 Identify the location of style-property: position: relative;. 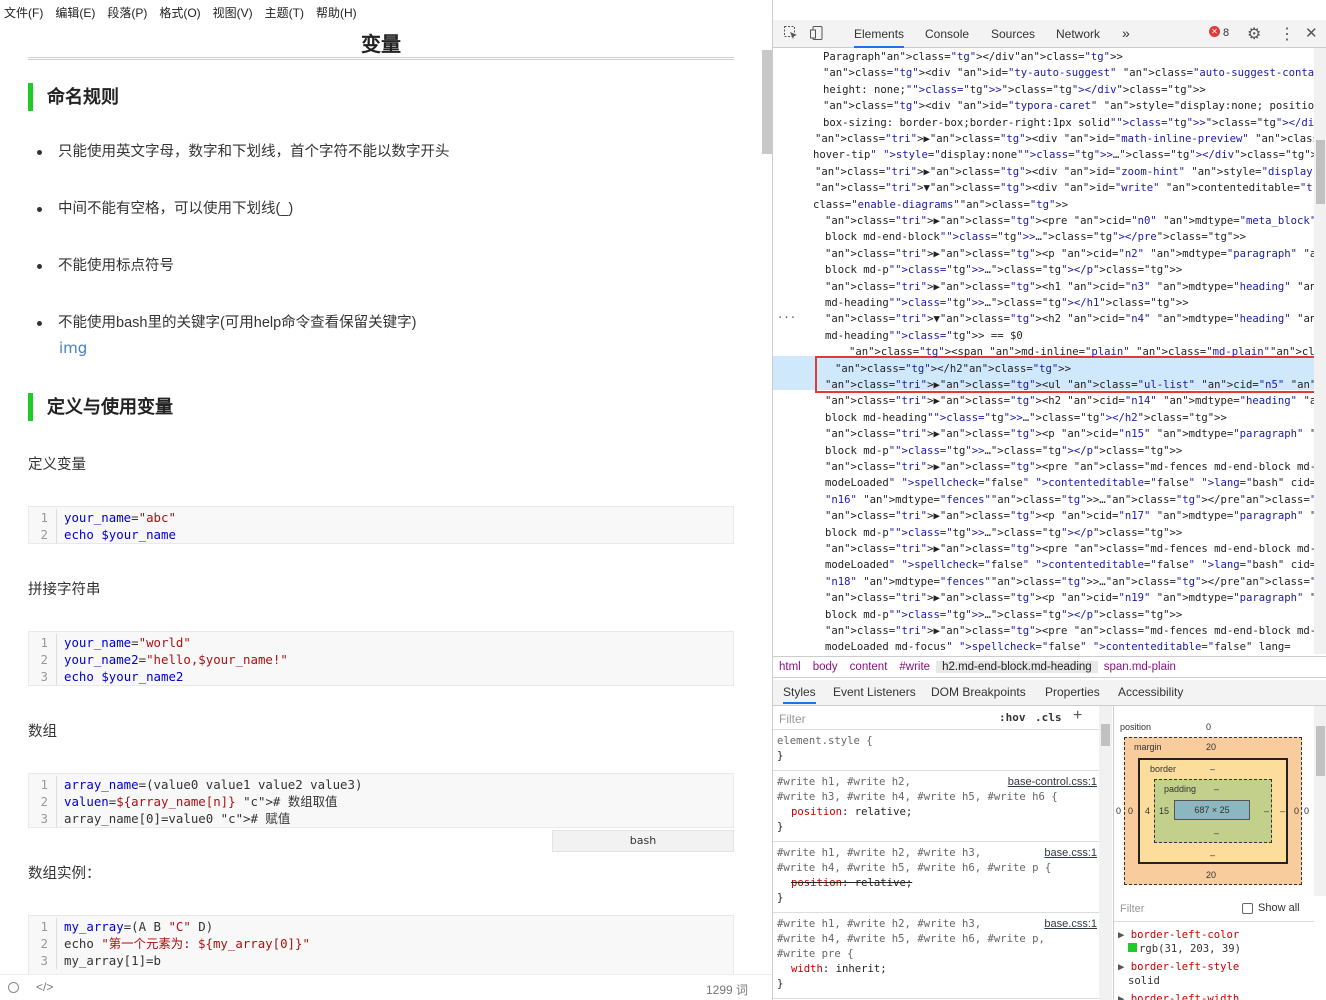
(937, 883).